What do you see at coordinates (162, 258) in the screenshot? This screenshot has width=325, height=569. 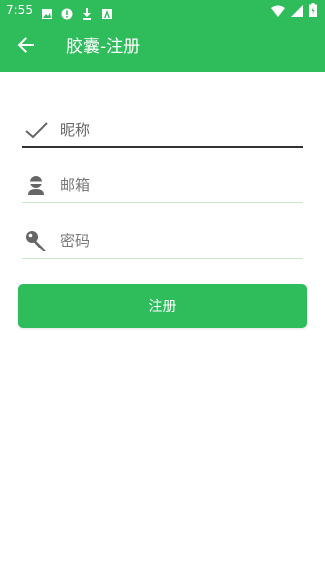 I see `password-underline` at bounding box center [162, 258].